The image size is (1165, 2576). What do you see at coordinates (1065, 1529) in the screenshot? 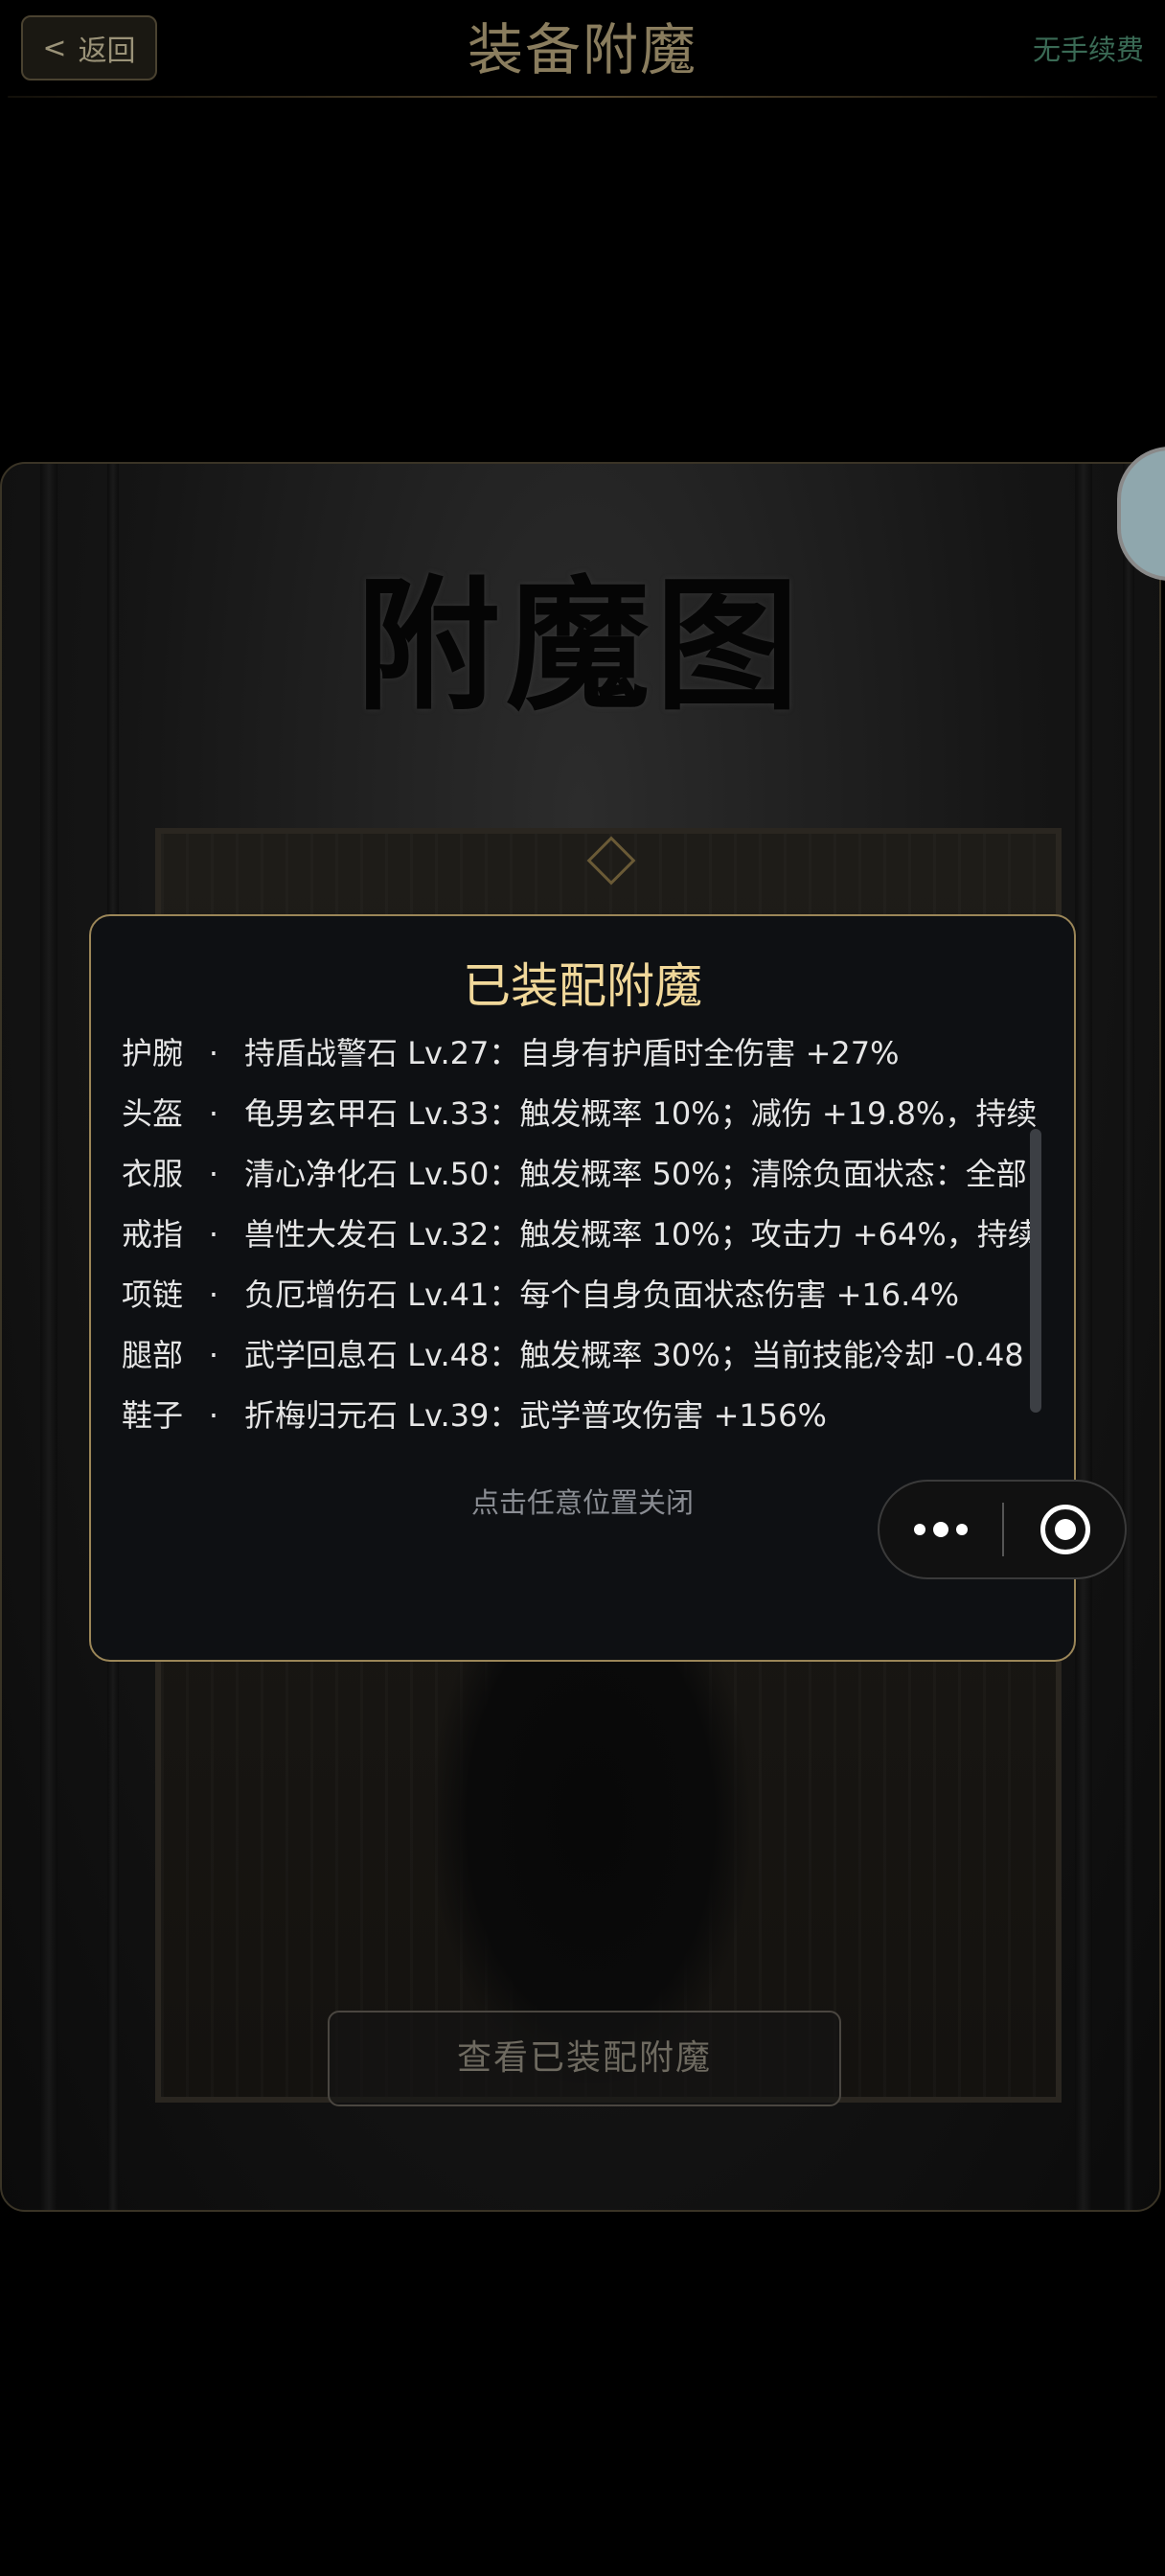
I see `miniprogram-close-icon` at bounding box center [1065, 1529].